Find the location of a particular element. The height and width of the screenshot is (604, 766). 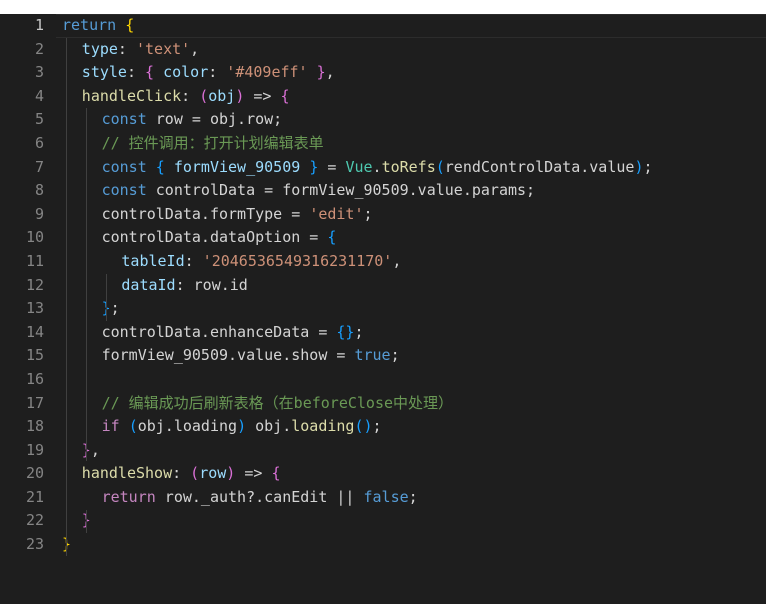

code-line: 3 style: { color: '#409eff' }, is located at coordinates (383, 73).